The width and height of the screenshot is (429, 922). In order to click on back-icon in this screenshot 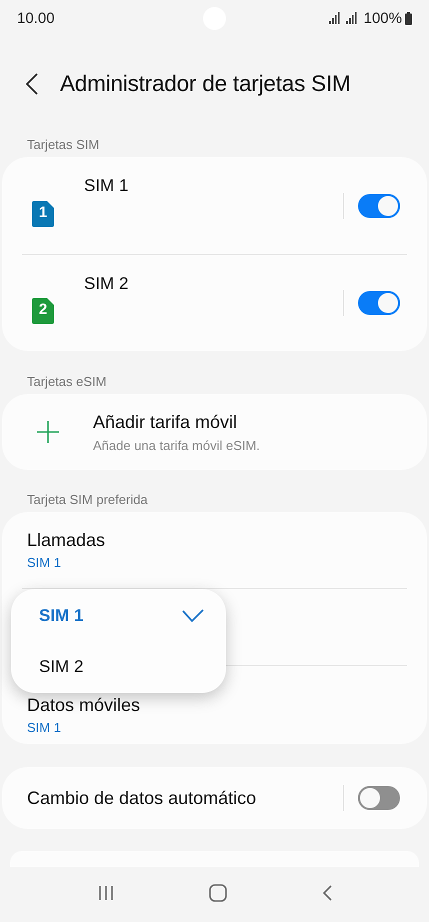, I will do `click(32, 84)`.